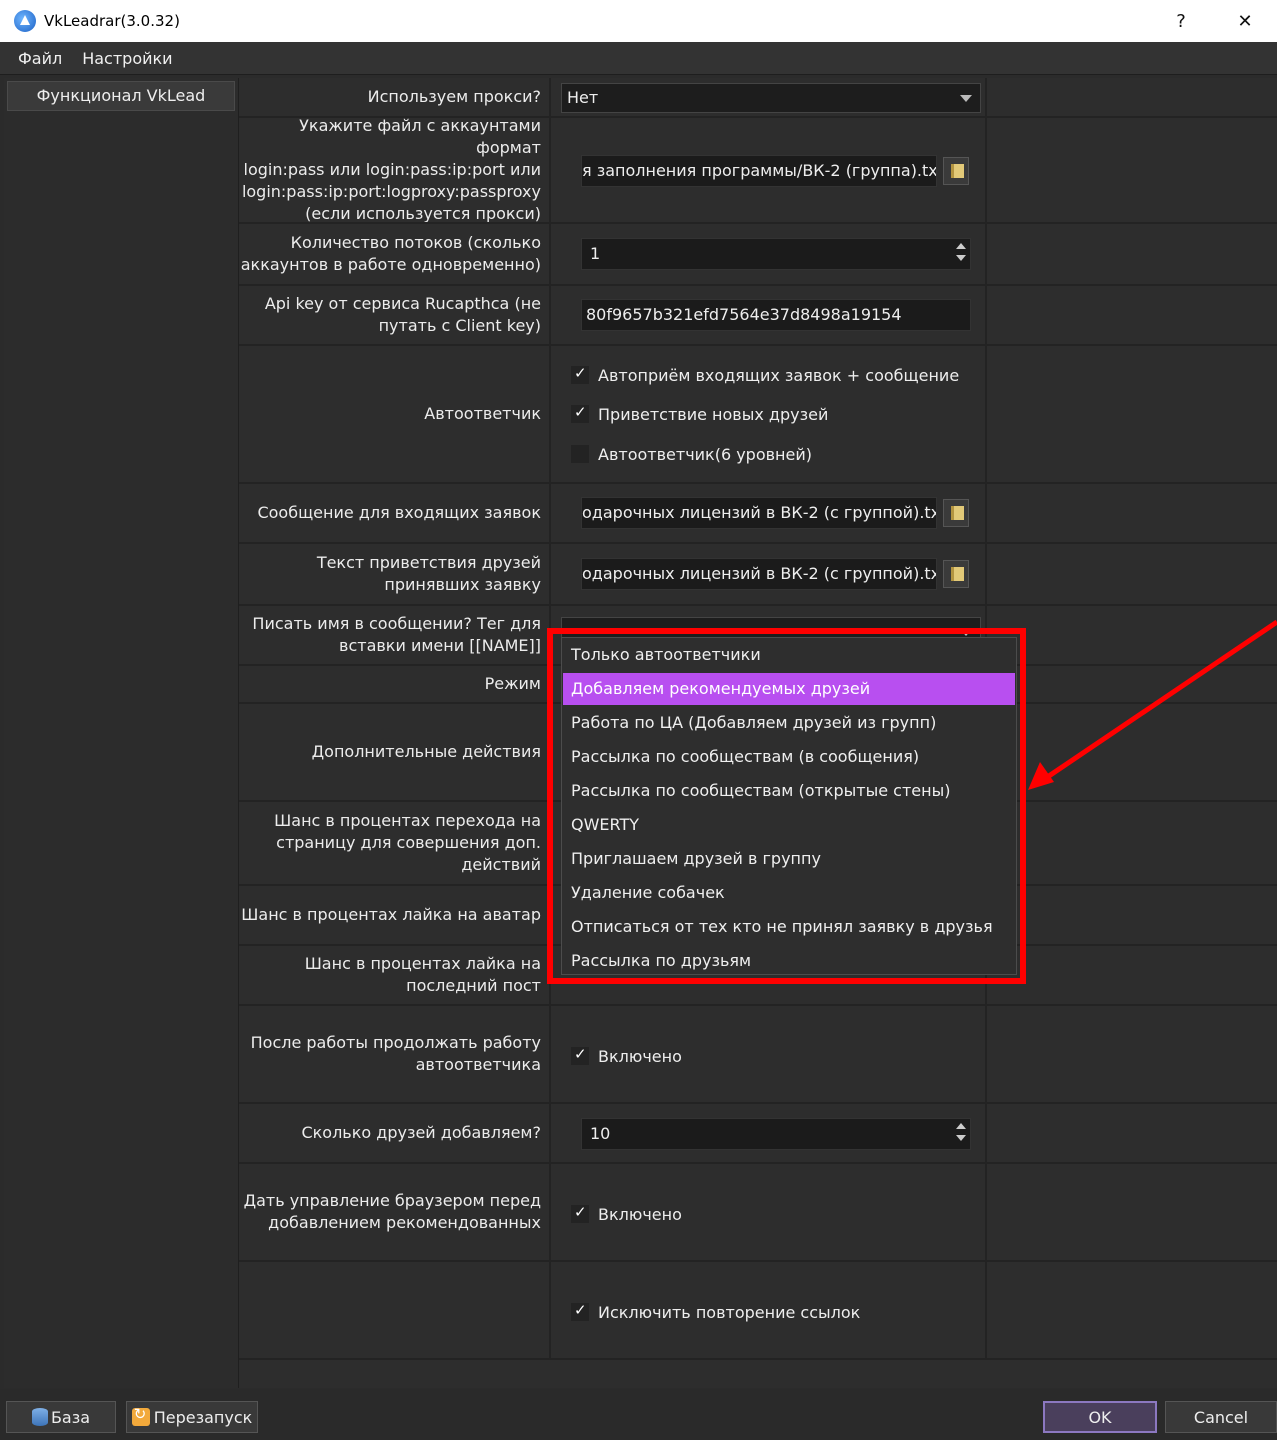  Describe the element at coordinates (395, 513) in the screenshot. I see `incoming-message-label: Сообщение для входящих заявок` at that location.